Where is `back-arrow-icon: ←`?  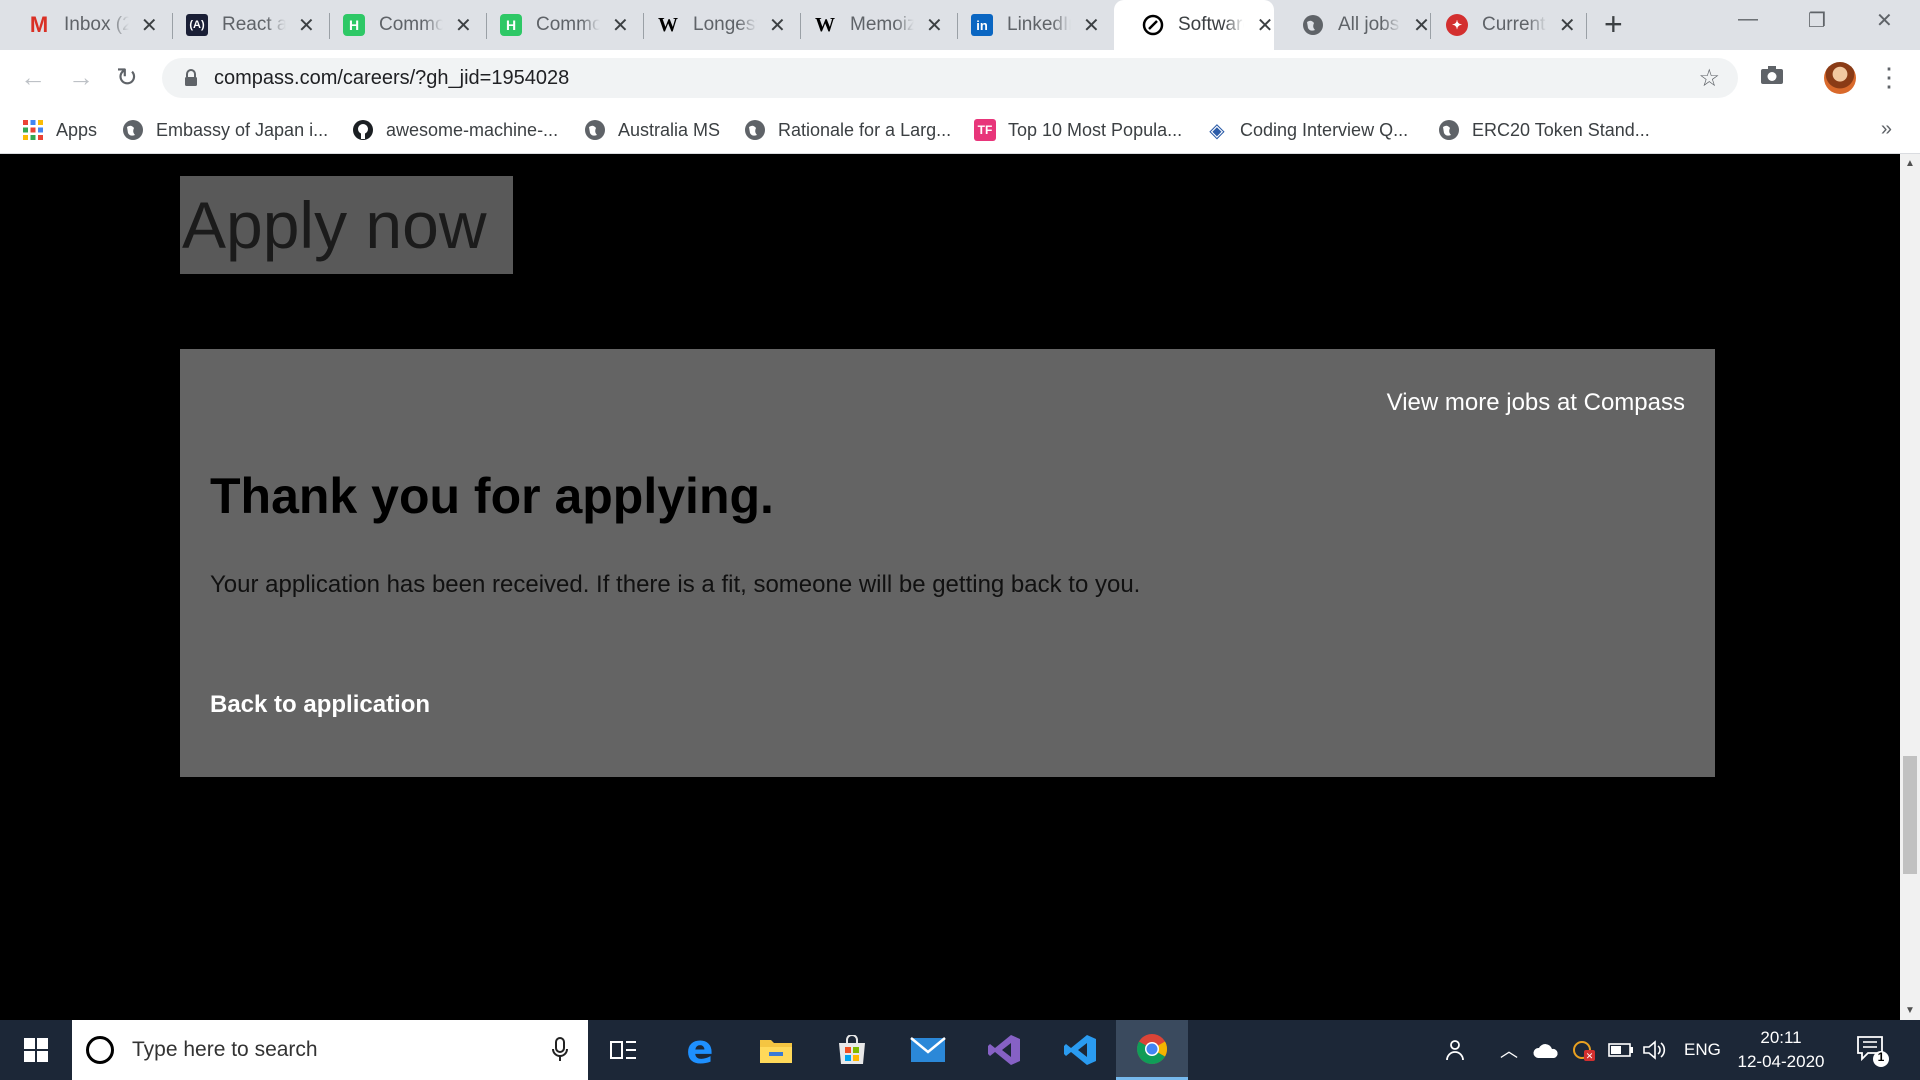
back-arrow-icon: ← is located at coordinates (33, 77).